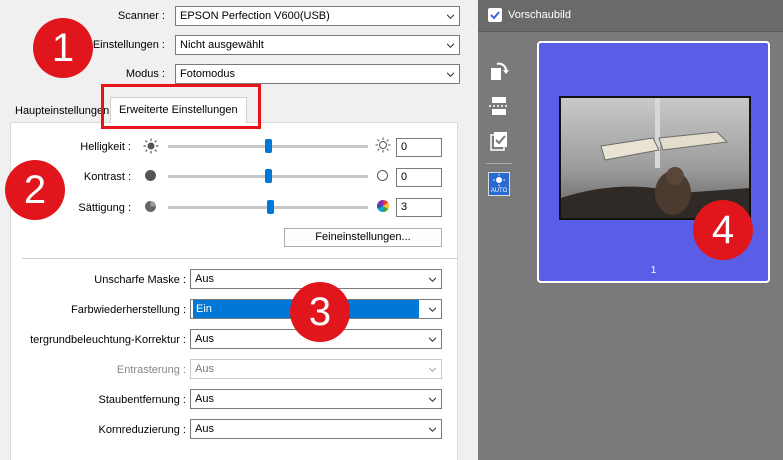 The height and width of the screenshot is (460, 783). Describe the element at coordinates (124, 45) in the screenshot. I see `preset-label: n-Einstellungen :` at that location.